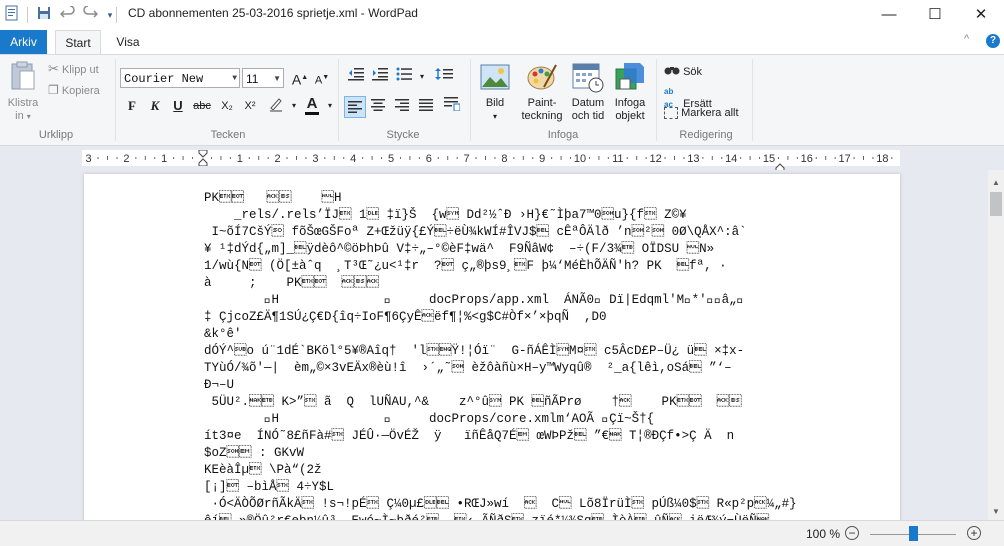 The image size is (1004, 546). I want to click on insert-object-button: Infoga objekt, so click(630, 110).